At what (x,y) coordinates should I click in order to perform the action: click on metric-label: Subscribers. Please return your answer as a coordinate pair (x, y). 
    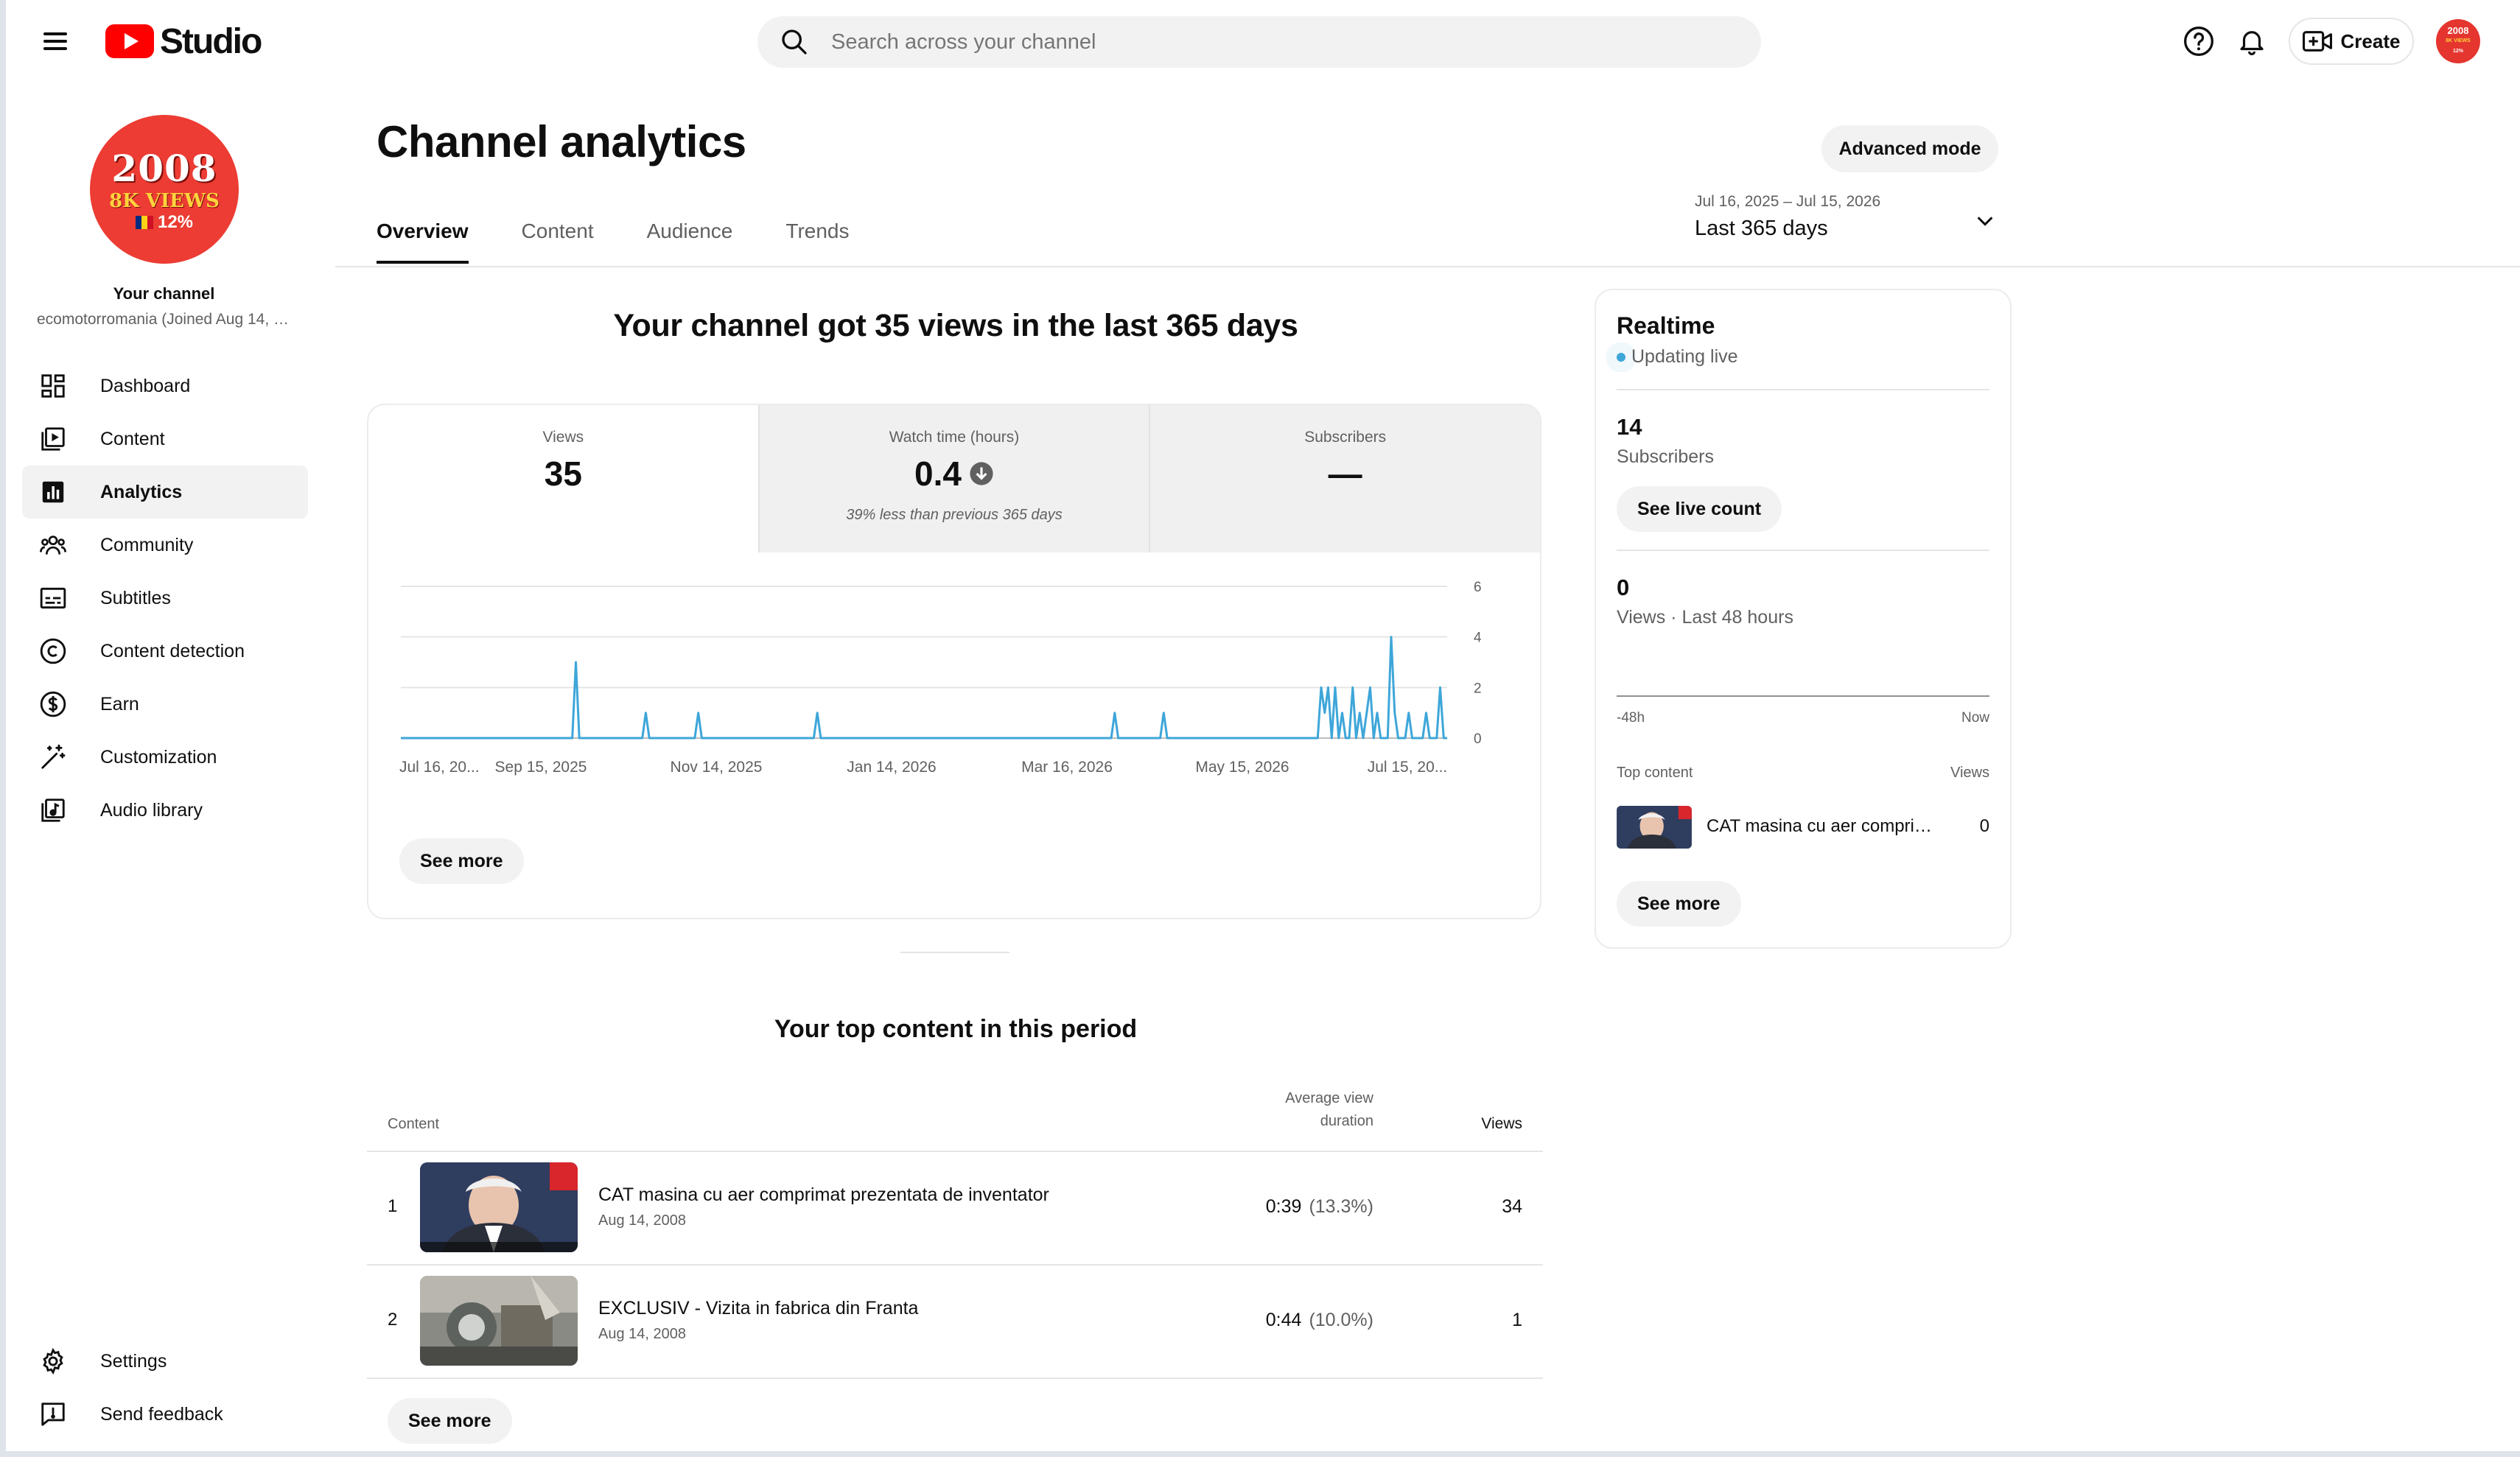
    Looking at the image, I should click on (1345, 438).